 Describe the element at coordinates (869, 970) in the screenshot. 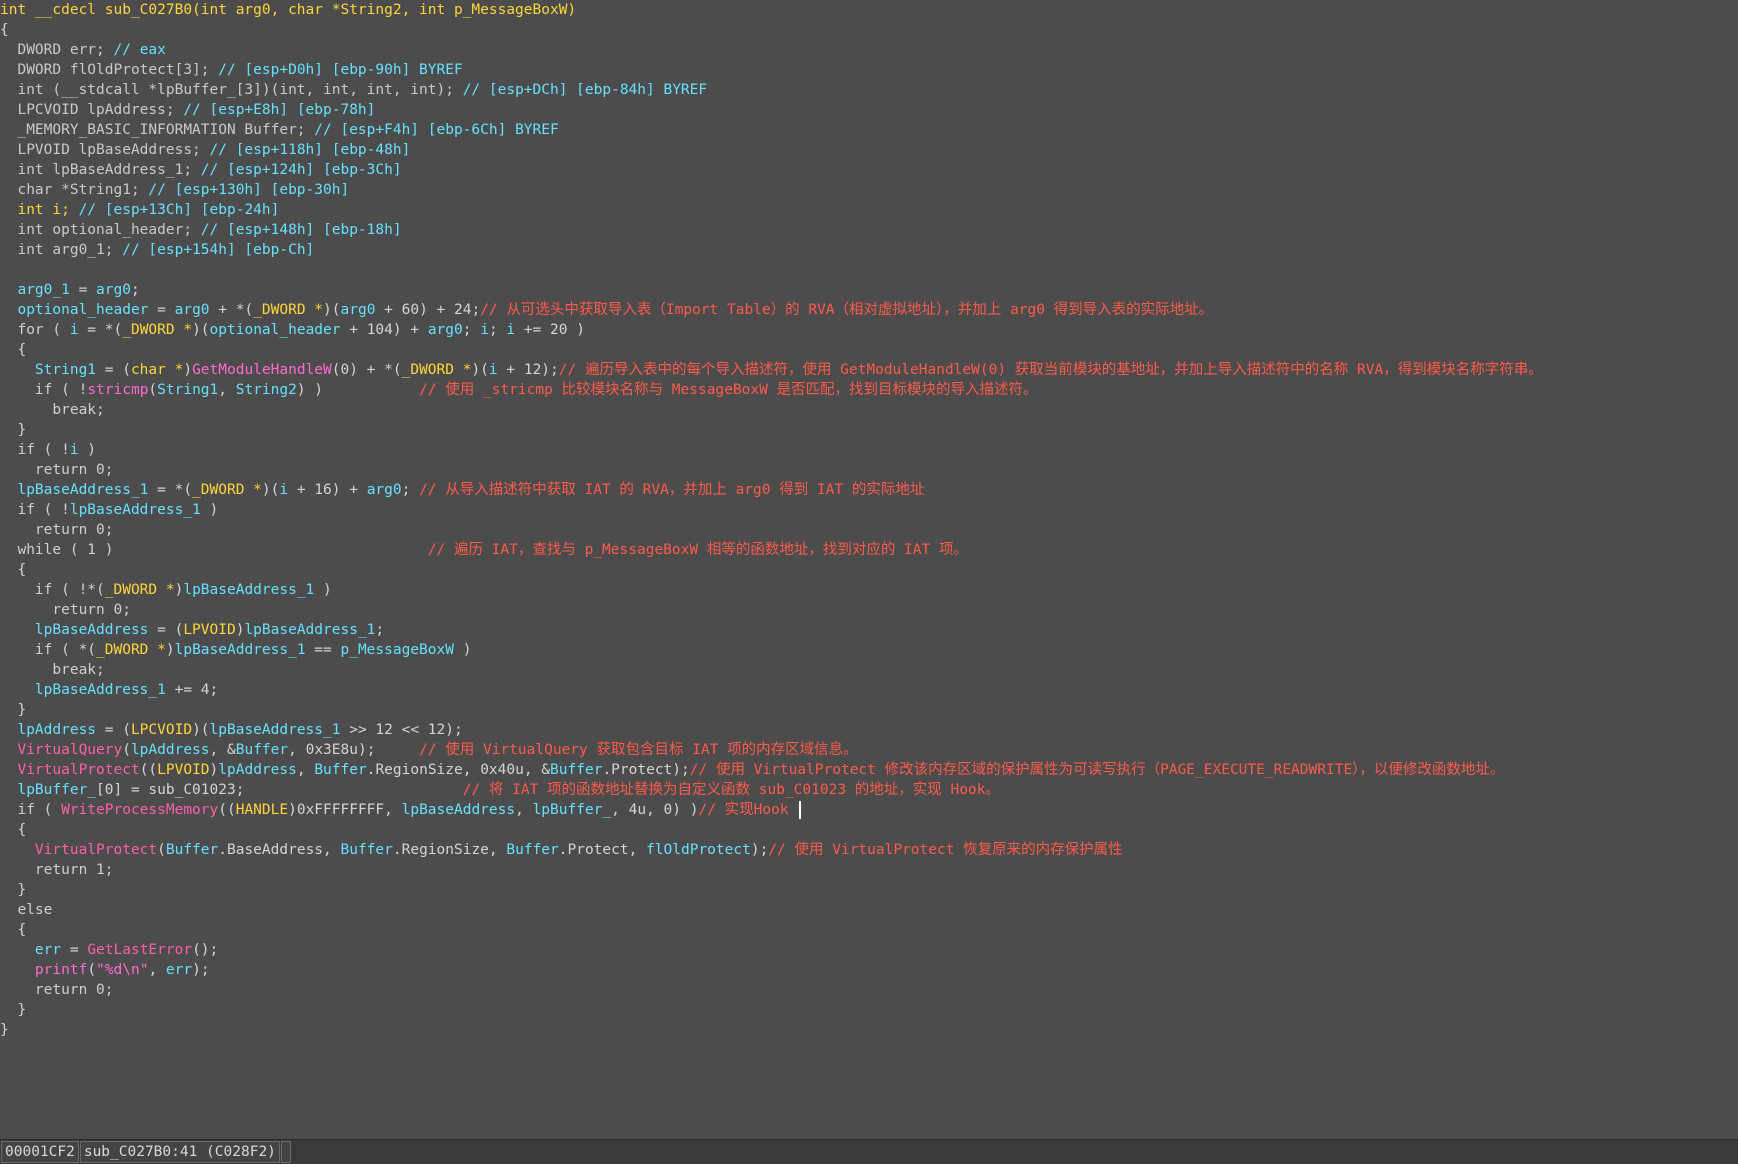

I see `code-line: printf("%d\n", err);` at that location.